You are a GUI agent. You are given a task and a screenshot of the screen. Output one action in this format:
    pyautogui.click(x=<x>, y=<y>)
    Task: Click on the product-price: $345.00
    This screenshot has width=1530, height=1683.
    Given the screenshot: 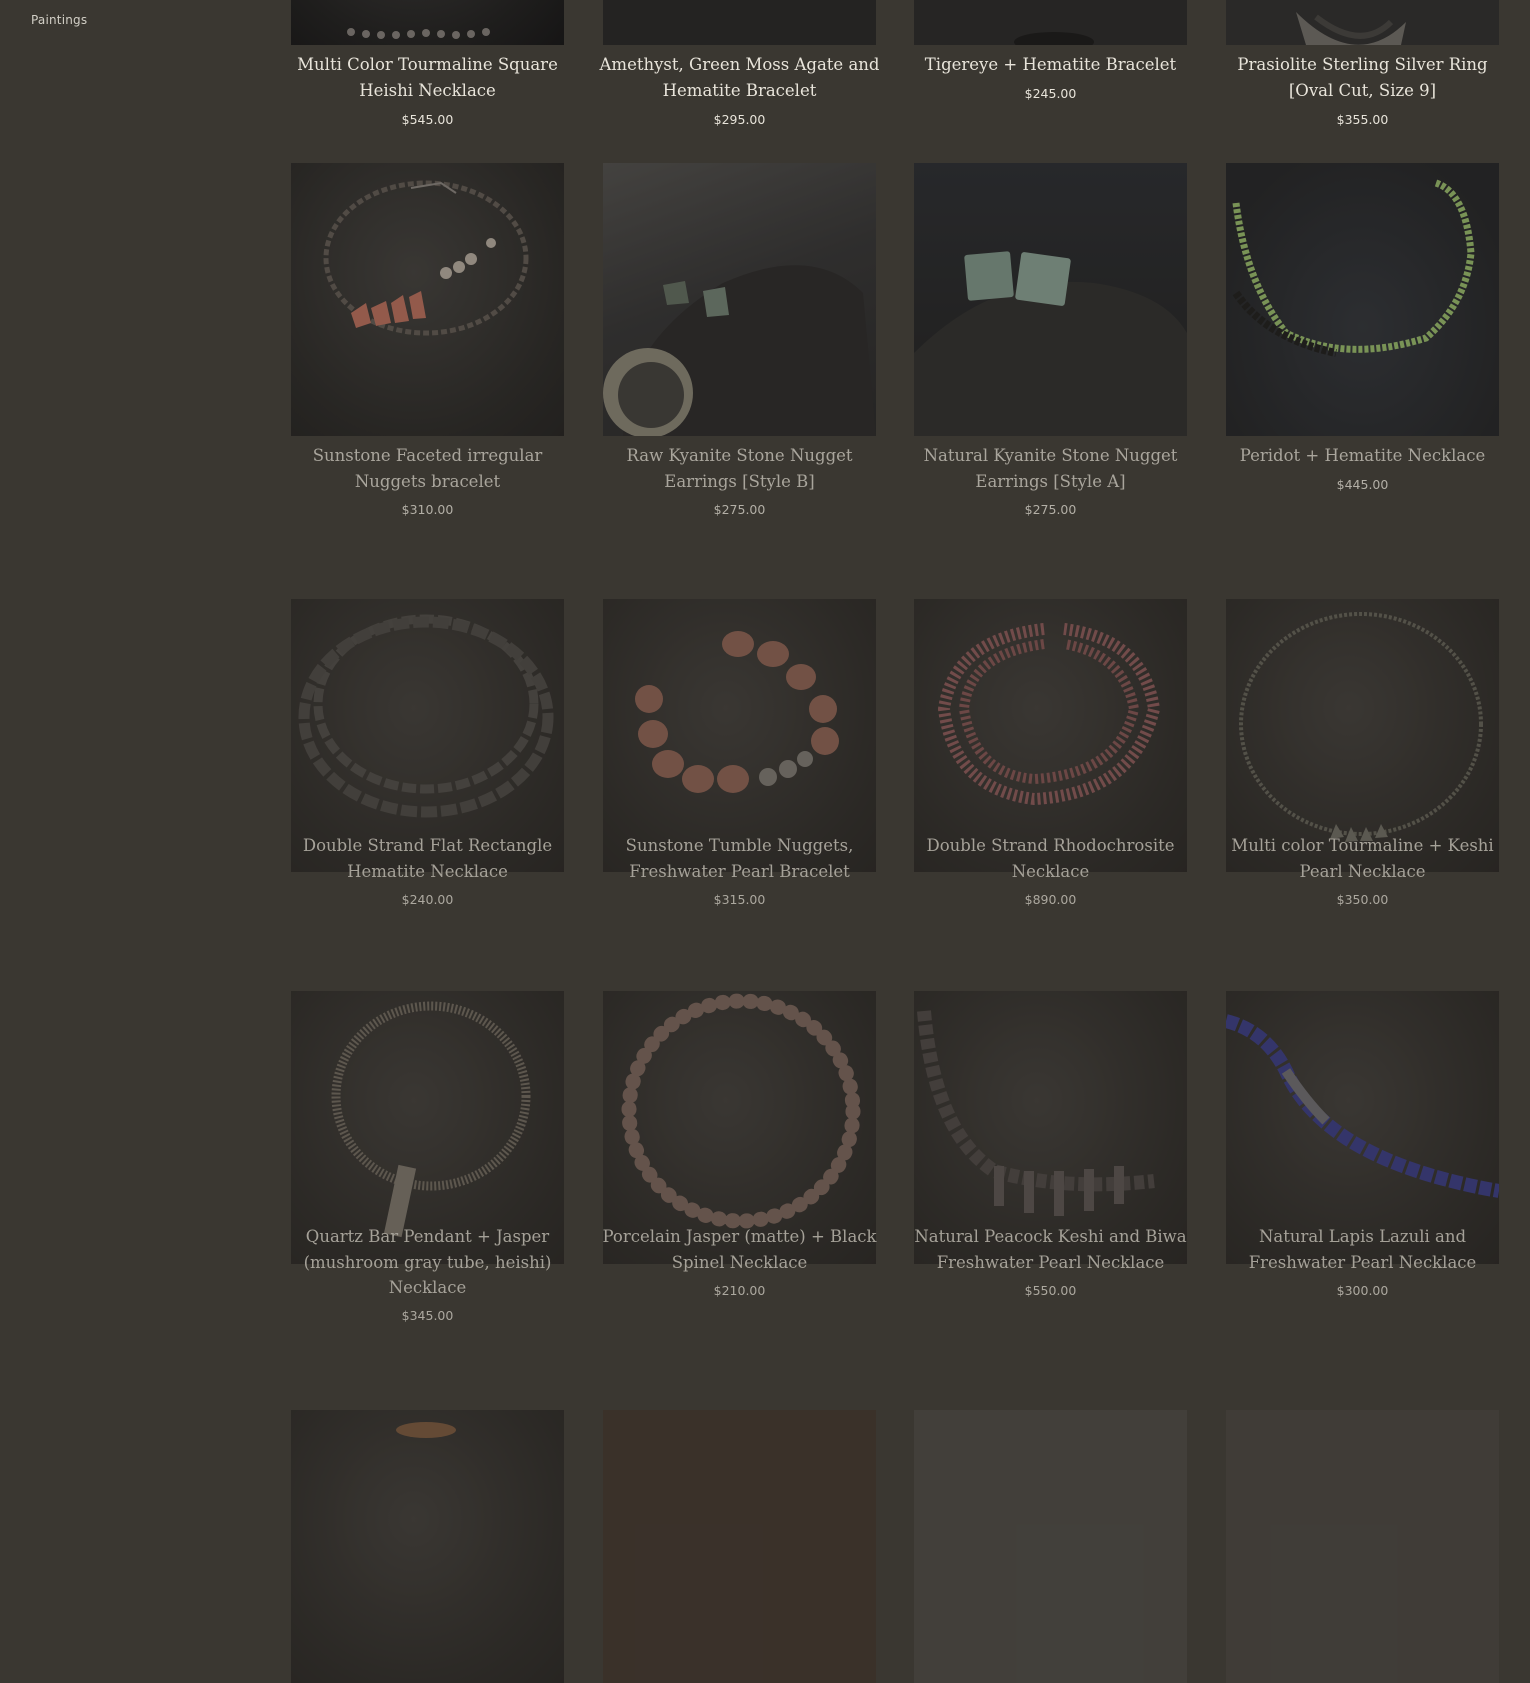 What is the action you would take?
    pyautogui.click(x=427, y=1315)
    